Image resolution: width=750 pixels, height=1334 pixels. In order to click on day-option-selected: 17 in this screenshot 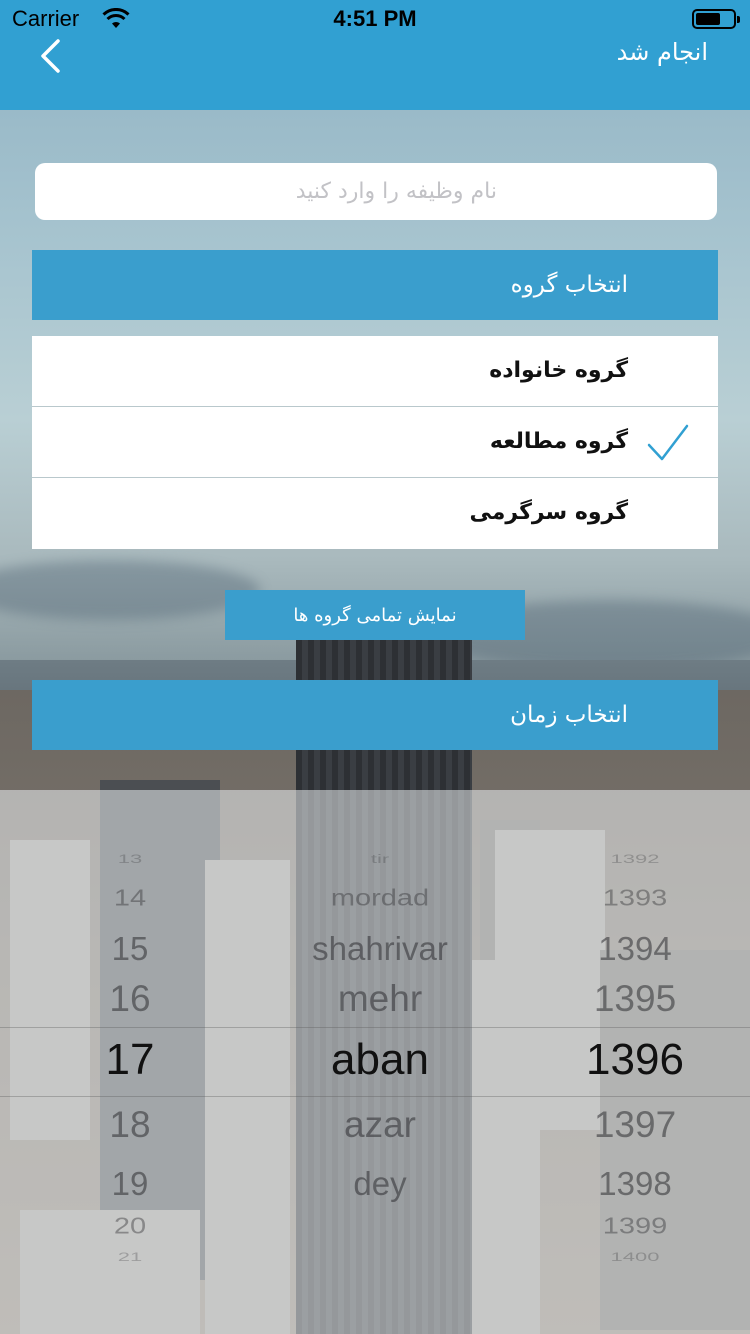, I will do `click(130, 1060)`.